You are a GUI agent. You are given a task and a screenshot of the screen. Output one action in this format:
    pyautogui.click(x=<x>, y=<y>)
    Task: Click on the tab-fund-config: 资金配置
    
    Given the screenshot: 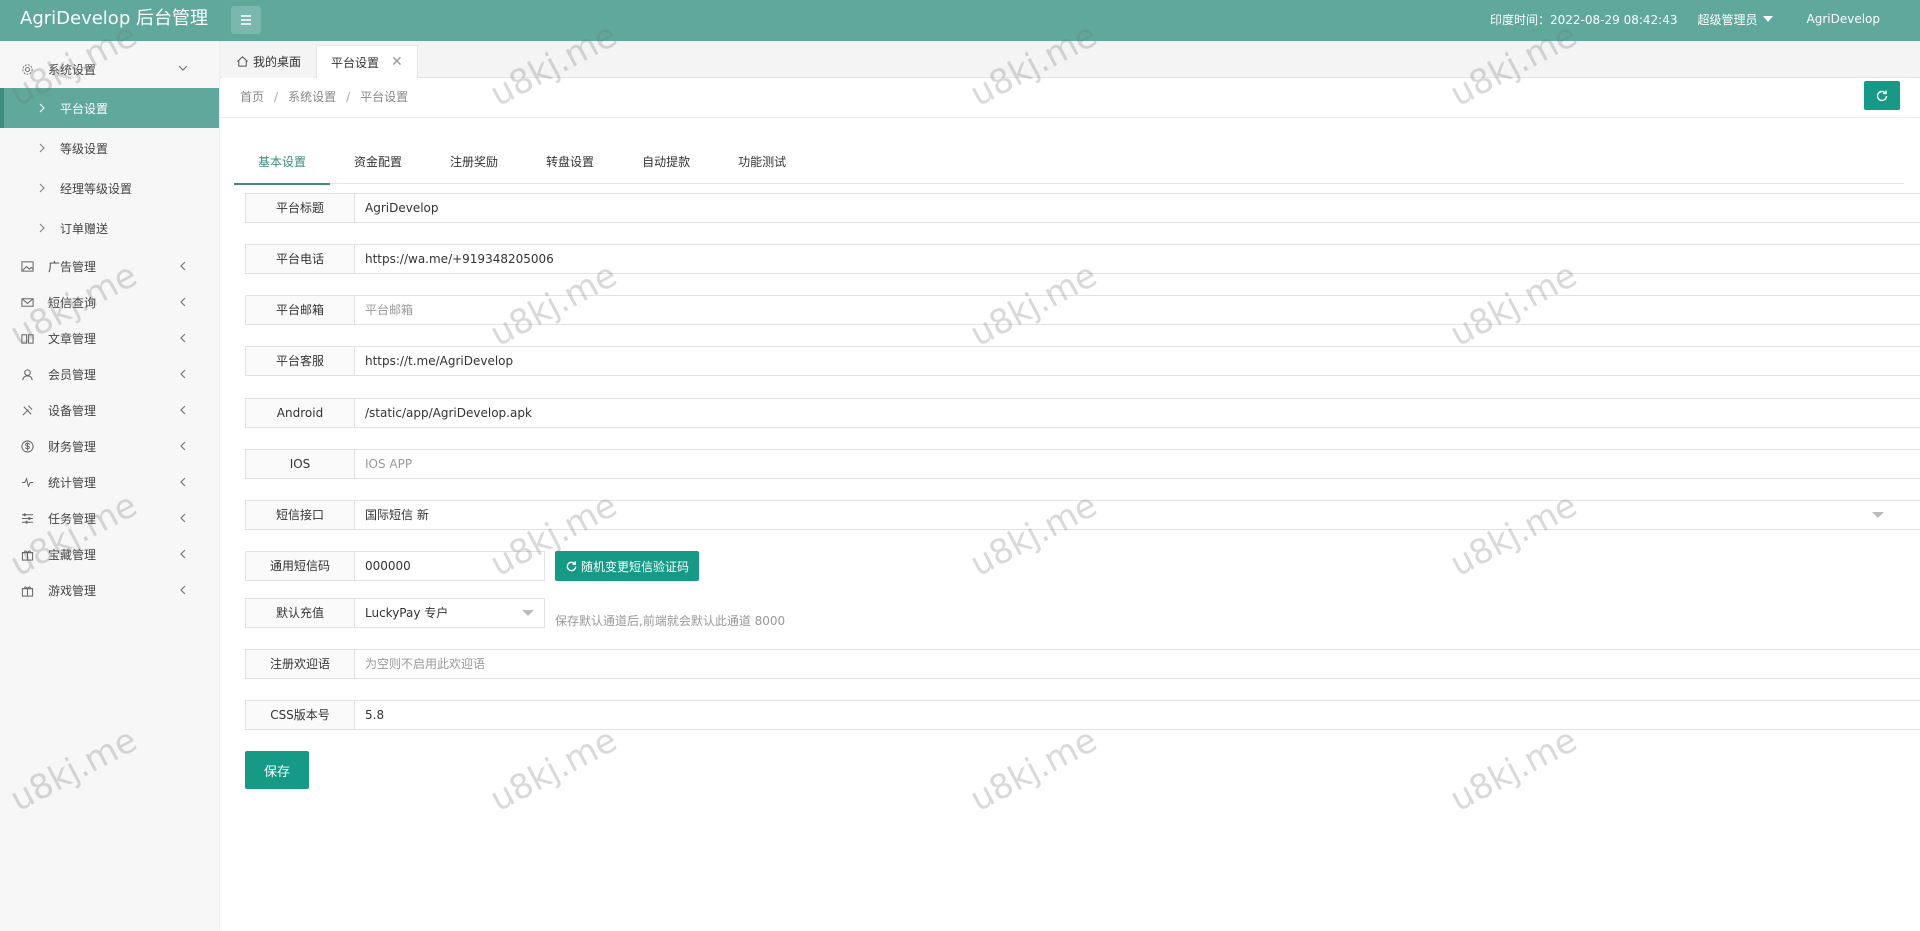 What is the action you would take?
    pyautogui.click(x=378, y=167)
    